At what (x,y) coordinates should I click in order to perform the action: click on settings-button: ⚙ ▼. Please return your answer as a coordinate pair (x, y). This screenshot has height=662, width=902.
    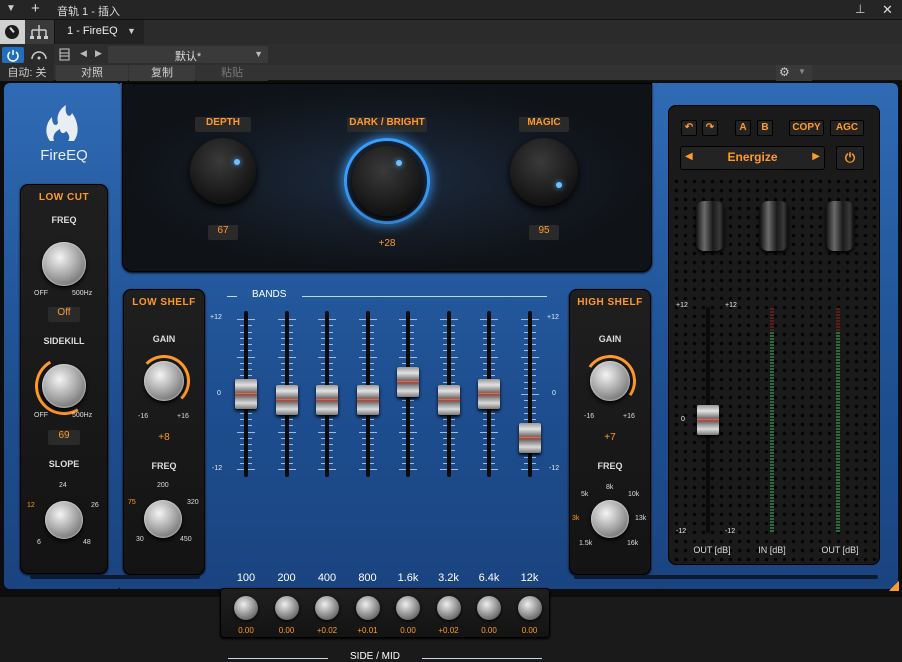
    Looking at the image, I should click on (794, 73).